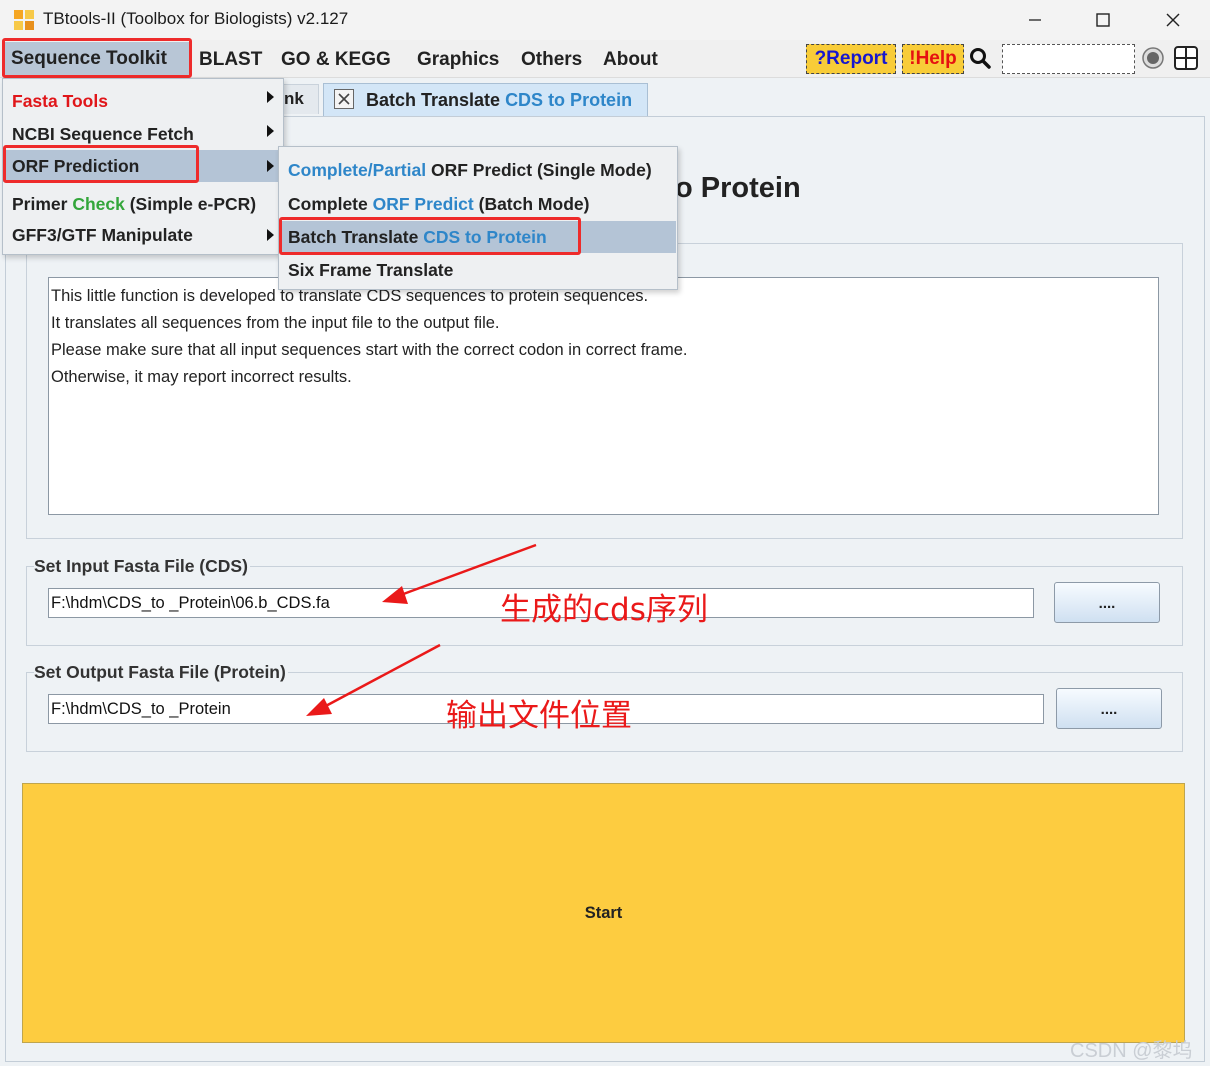 The height and width of the screenshot is (1066, 1210). I want to click on dropdown-primer-check: Primer Check (Simple e-PCR), so click(142, 204).